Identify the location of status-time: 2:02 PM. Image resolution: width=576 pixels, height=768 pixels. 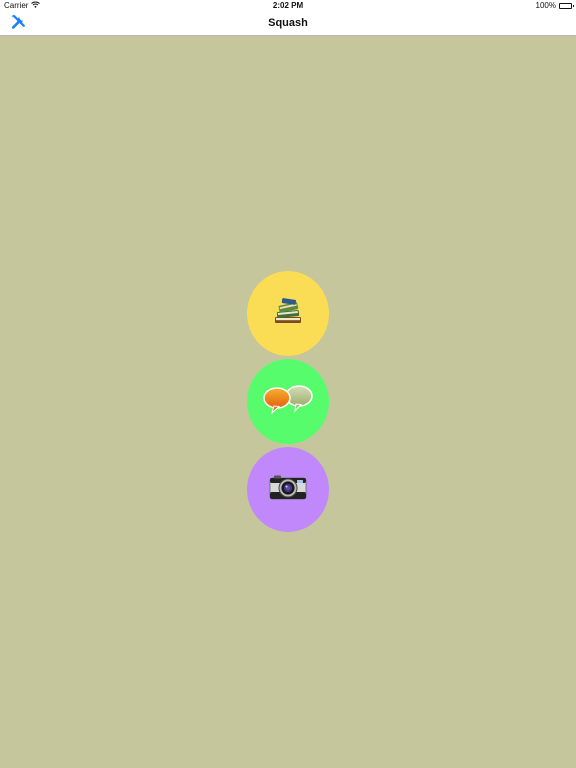
(288, 5).